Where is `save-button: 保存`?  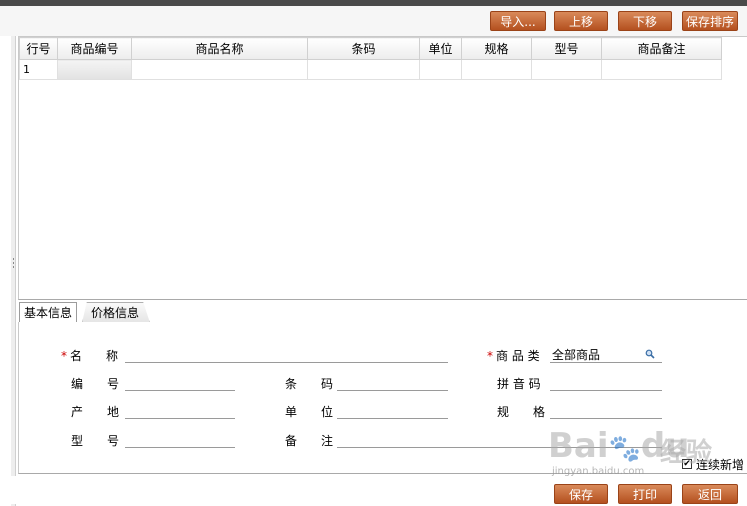 save-button: 保存 is located at coordinates (581, 494).